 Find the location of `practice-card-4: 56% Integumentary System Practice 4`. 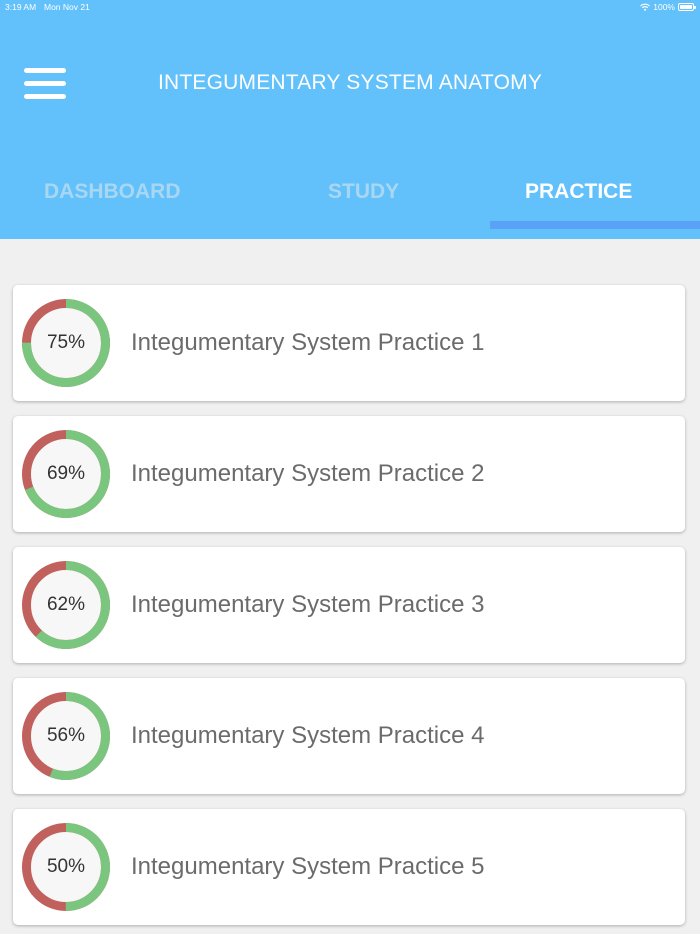

practice-card-4: 56% Integumentary System Practice 4 is located at coordinates (349, 736).